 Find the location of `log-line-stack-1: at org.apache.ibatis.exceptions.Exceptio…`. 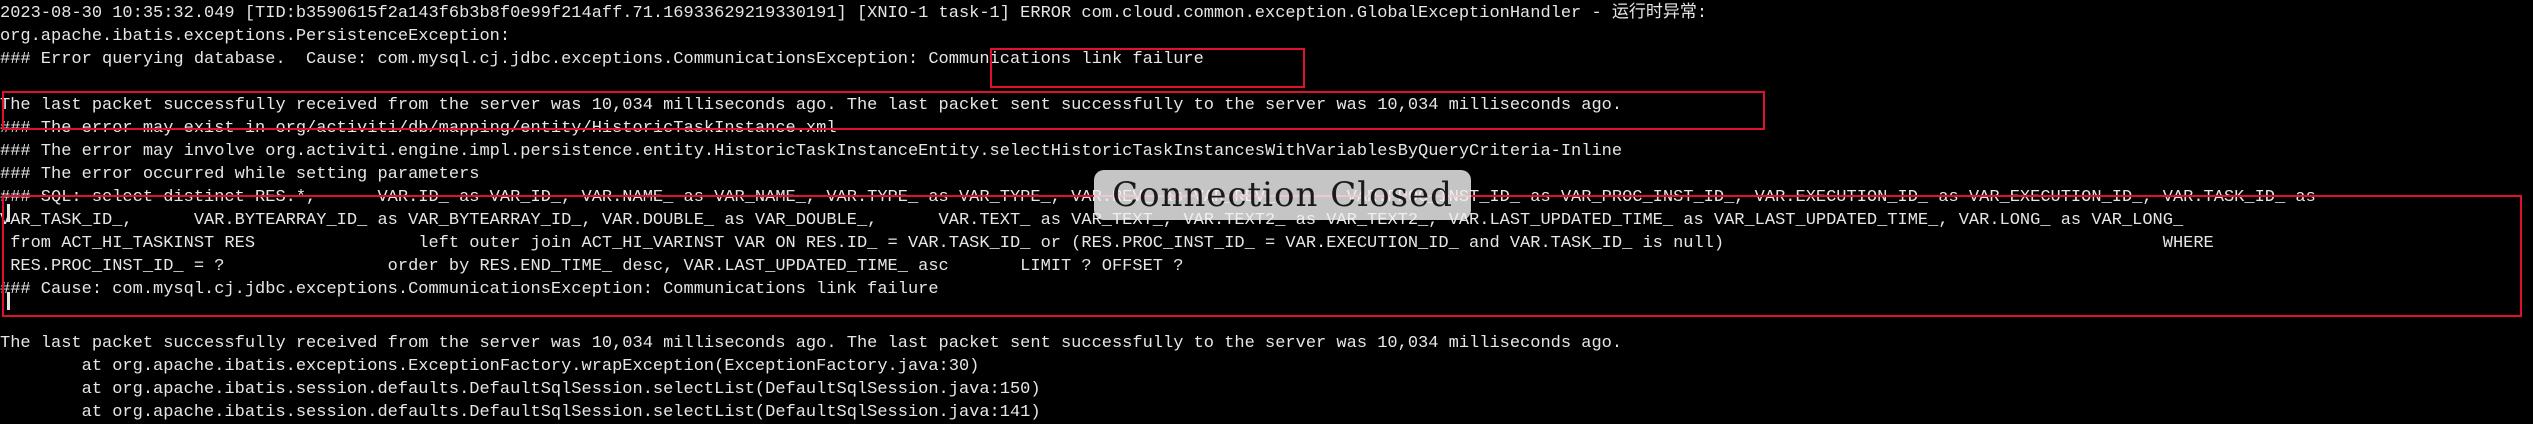

log-line-stack-1: at org.apache.ibatis.exceptions.Exceptio… is located at coordinates (490, 366).